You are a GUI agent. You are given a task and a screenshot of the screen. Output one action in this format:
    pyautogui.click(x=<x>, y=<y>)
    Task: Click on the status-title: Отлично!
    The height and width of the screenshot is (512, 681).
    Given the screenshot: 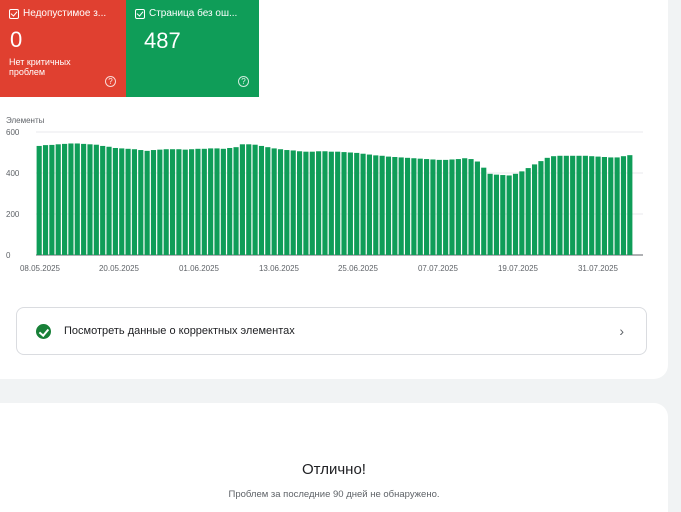 What is the action you would take?
    pyautogui.click(x=334, y=469)
    